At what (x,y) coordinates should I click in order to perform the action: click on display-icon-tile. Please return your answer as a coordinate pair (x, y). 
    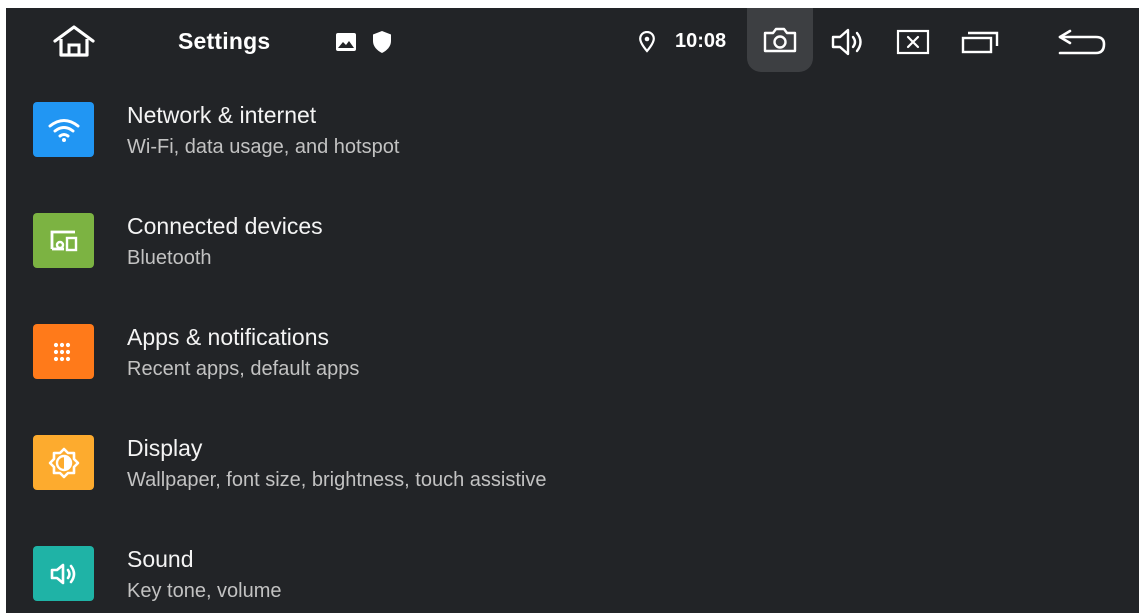
    Looking at the image, I should click on (63, 462).